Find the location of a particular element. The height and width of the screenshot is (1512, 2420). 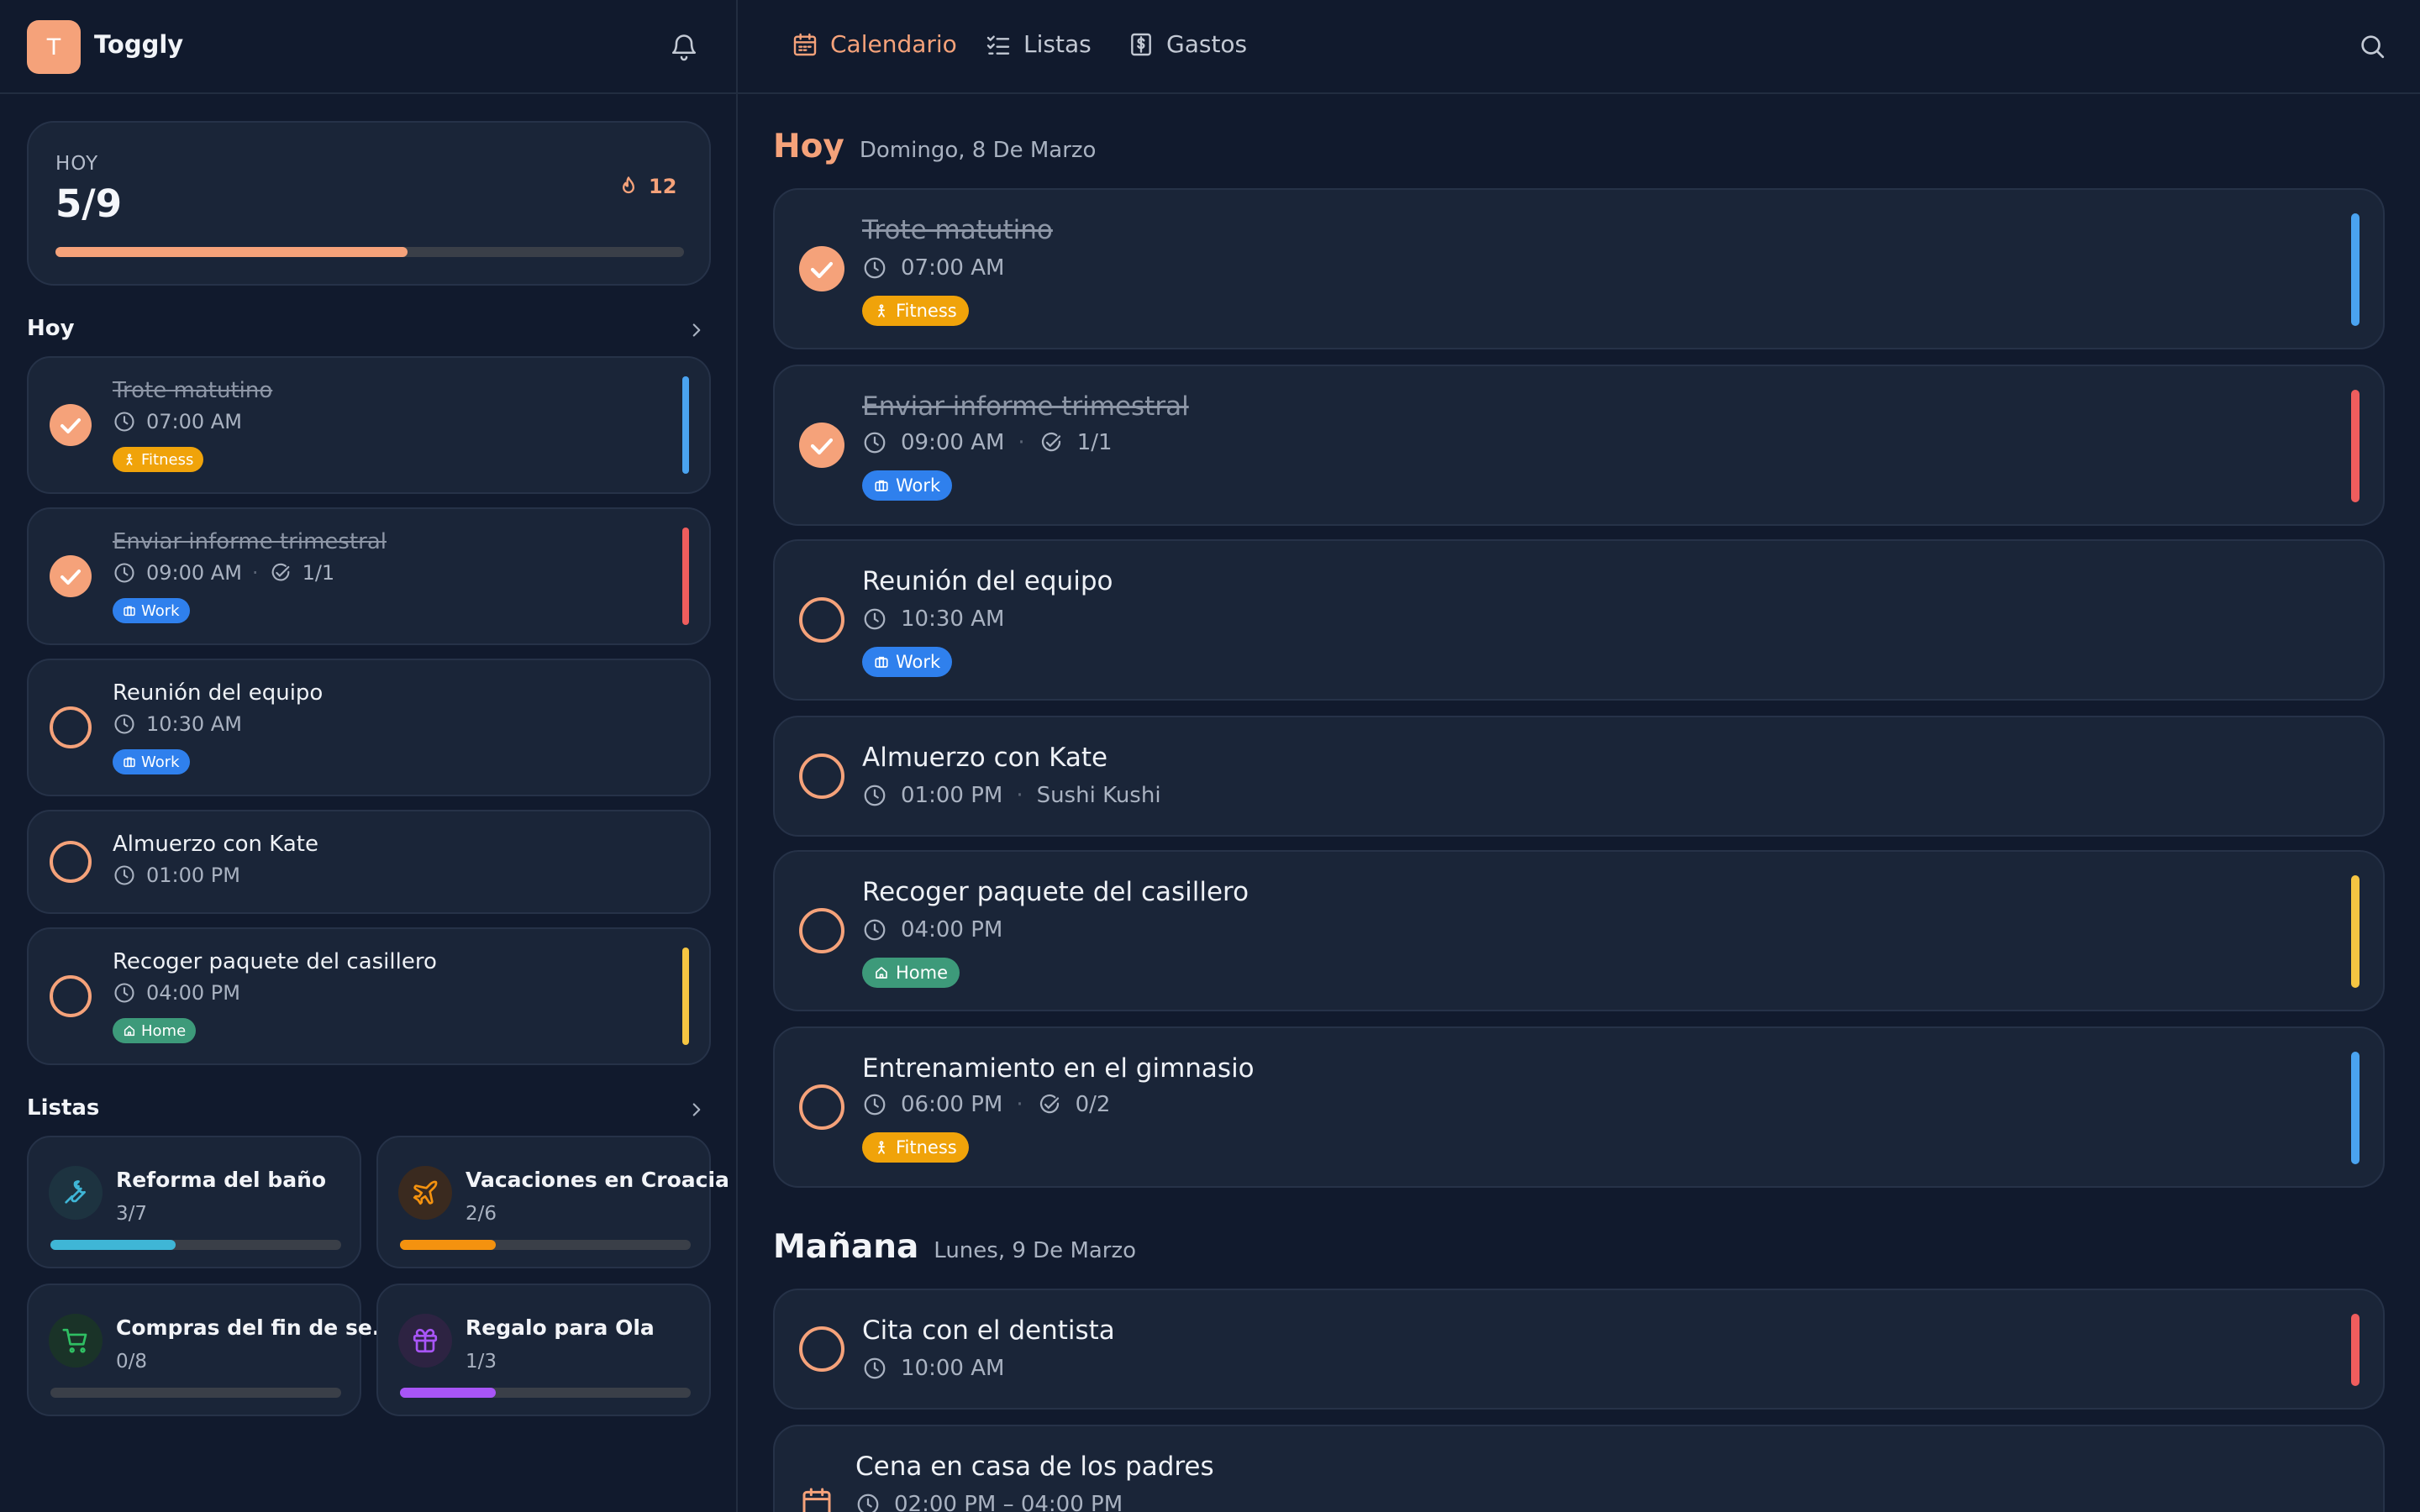

list-count: 0/8 is located at coordinates (132, 1362).